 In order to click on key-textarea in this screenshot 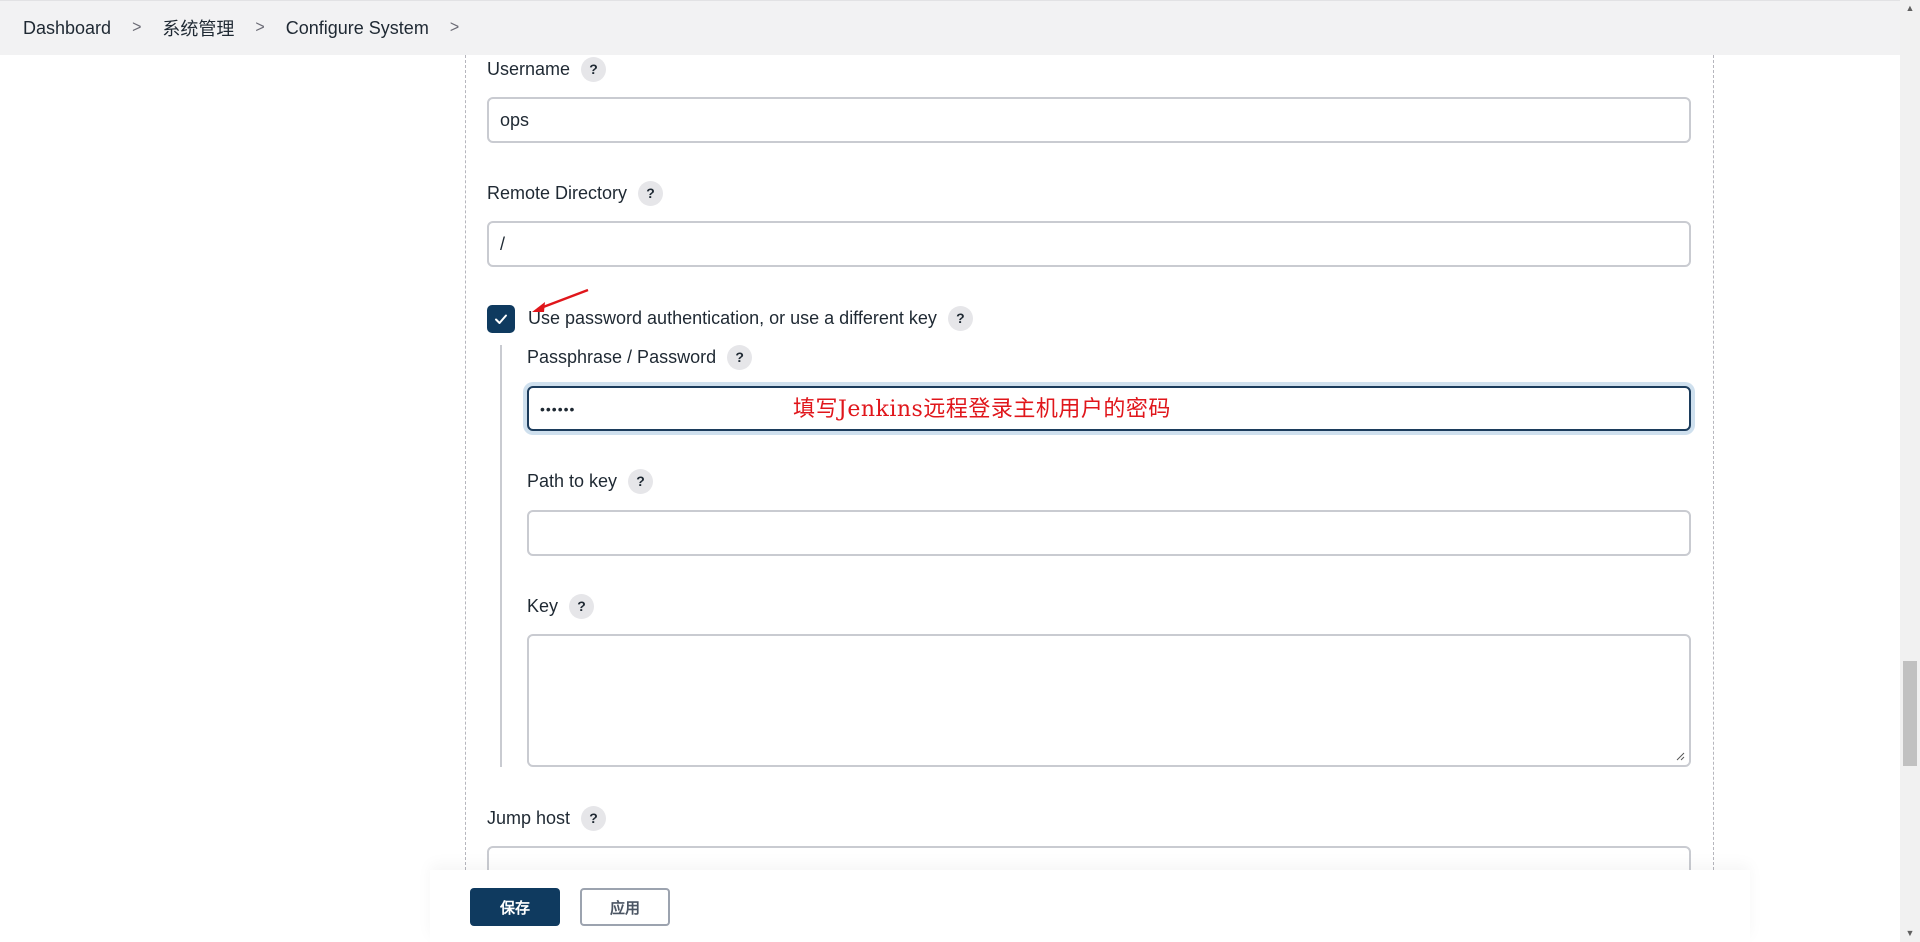, I will do `click(1109, 700)`.